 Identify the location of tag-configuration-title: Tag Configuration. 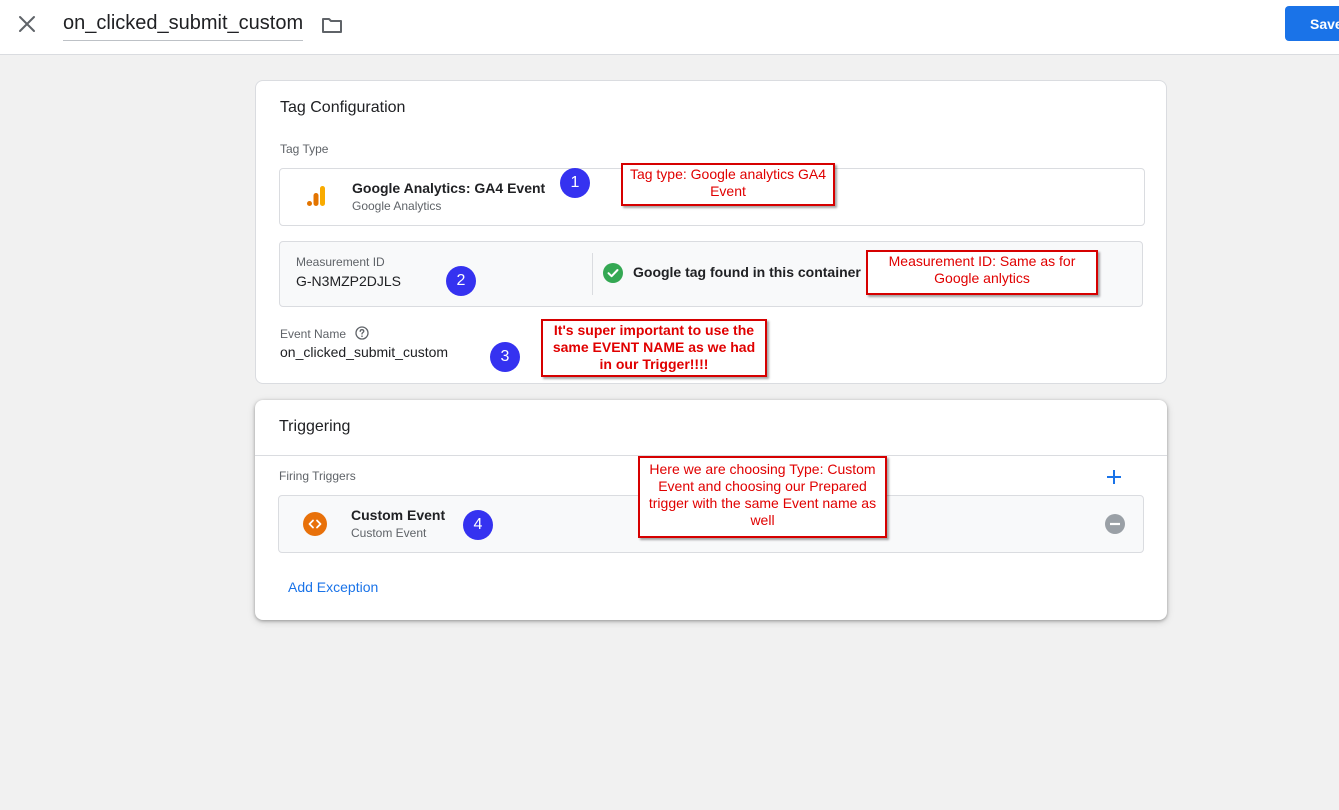
(343, 107).